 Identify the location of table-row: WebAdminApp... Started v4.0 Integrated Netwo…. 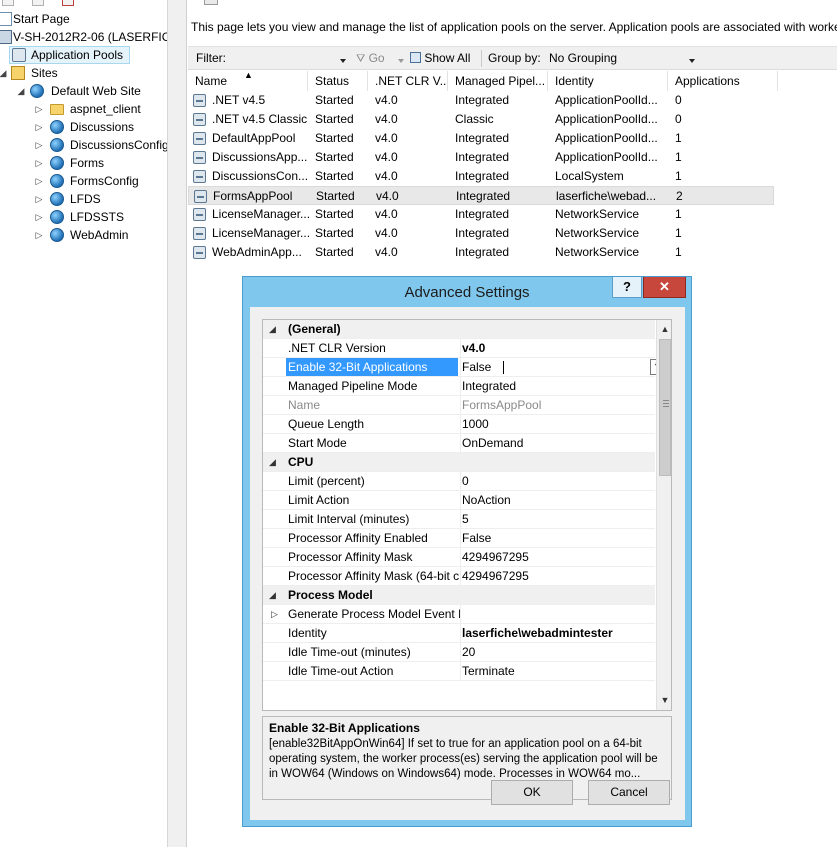
(481, 252).